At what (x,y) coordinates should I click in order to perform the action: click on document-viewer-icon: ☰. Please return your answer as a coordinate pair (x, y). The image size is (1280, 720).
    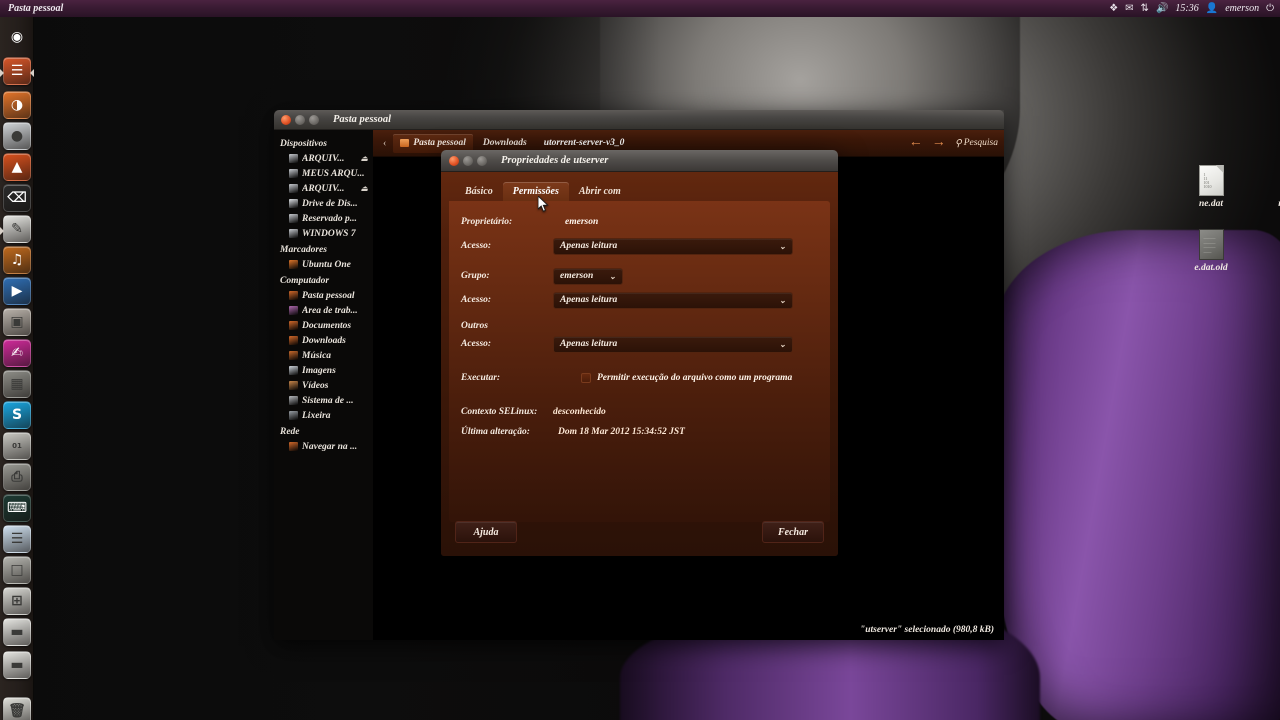
    Looking at the image, I should click on (17, 539).